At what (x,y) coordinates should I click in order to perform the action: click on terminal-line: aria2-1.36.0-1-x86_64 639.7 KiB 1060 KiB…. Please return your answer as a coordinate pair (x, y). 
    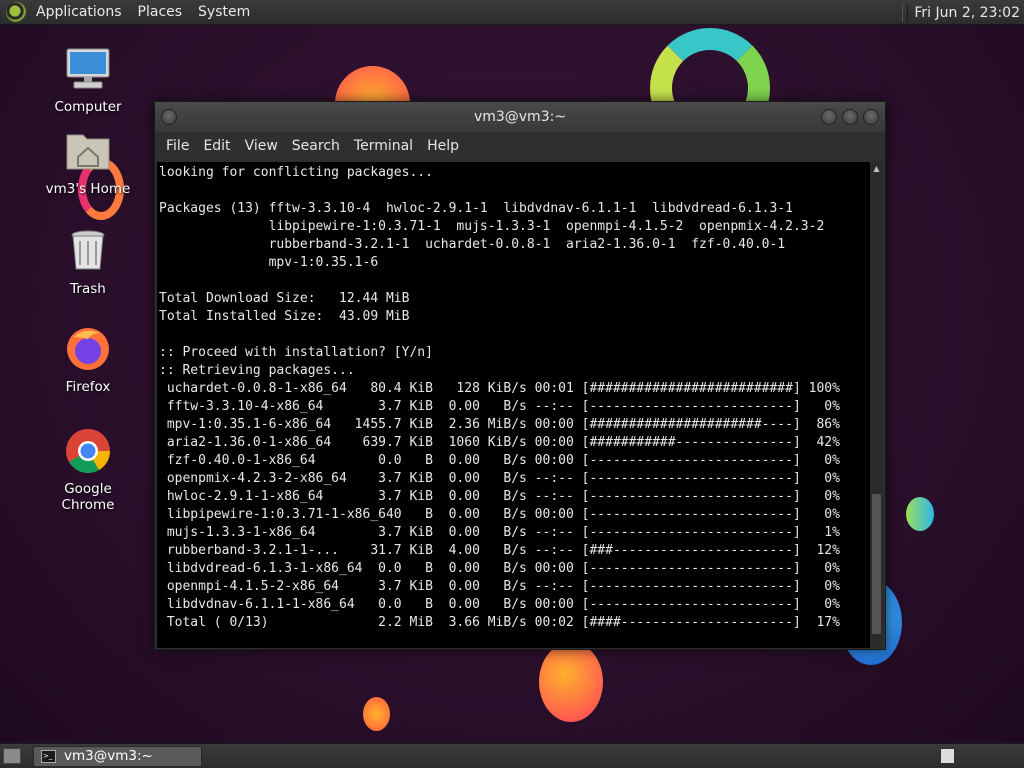
    Looking at the image, I should click on (499, 442).